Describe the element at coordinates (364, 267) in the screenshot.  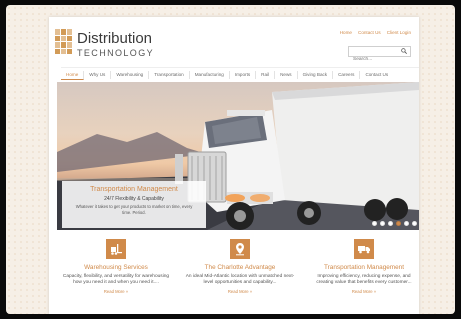
I see `feature-title: Transportation Management` at that location.